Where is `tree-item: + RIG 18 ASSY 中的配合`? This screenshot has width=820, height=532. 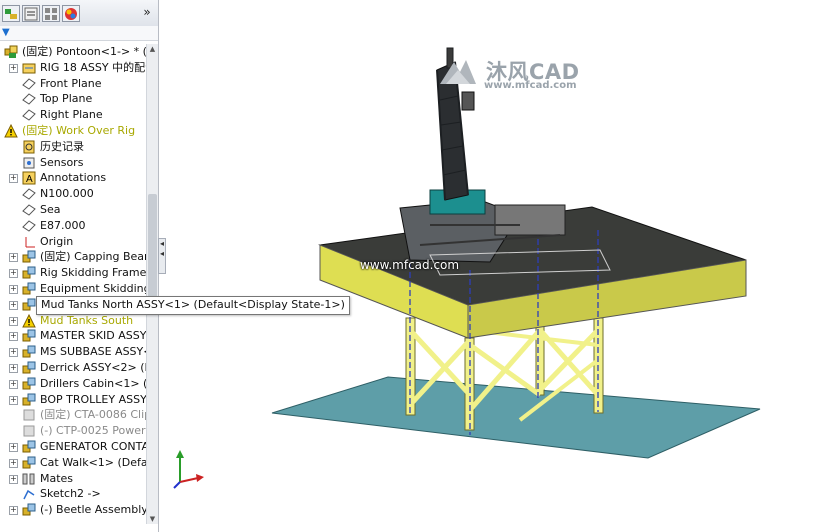
tree-item: + RIG 18 ASSY 中的配合 is located at coordinates (78, 68).